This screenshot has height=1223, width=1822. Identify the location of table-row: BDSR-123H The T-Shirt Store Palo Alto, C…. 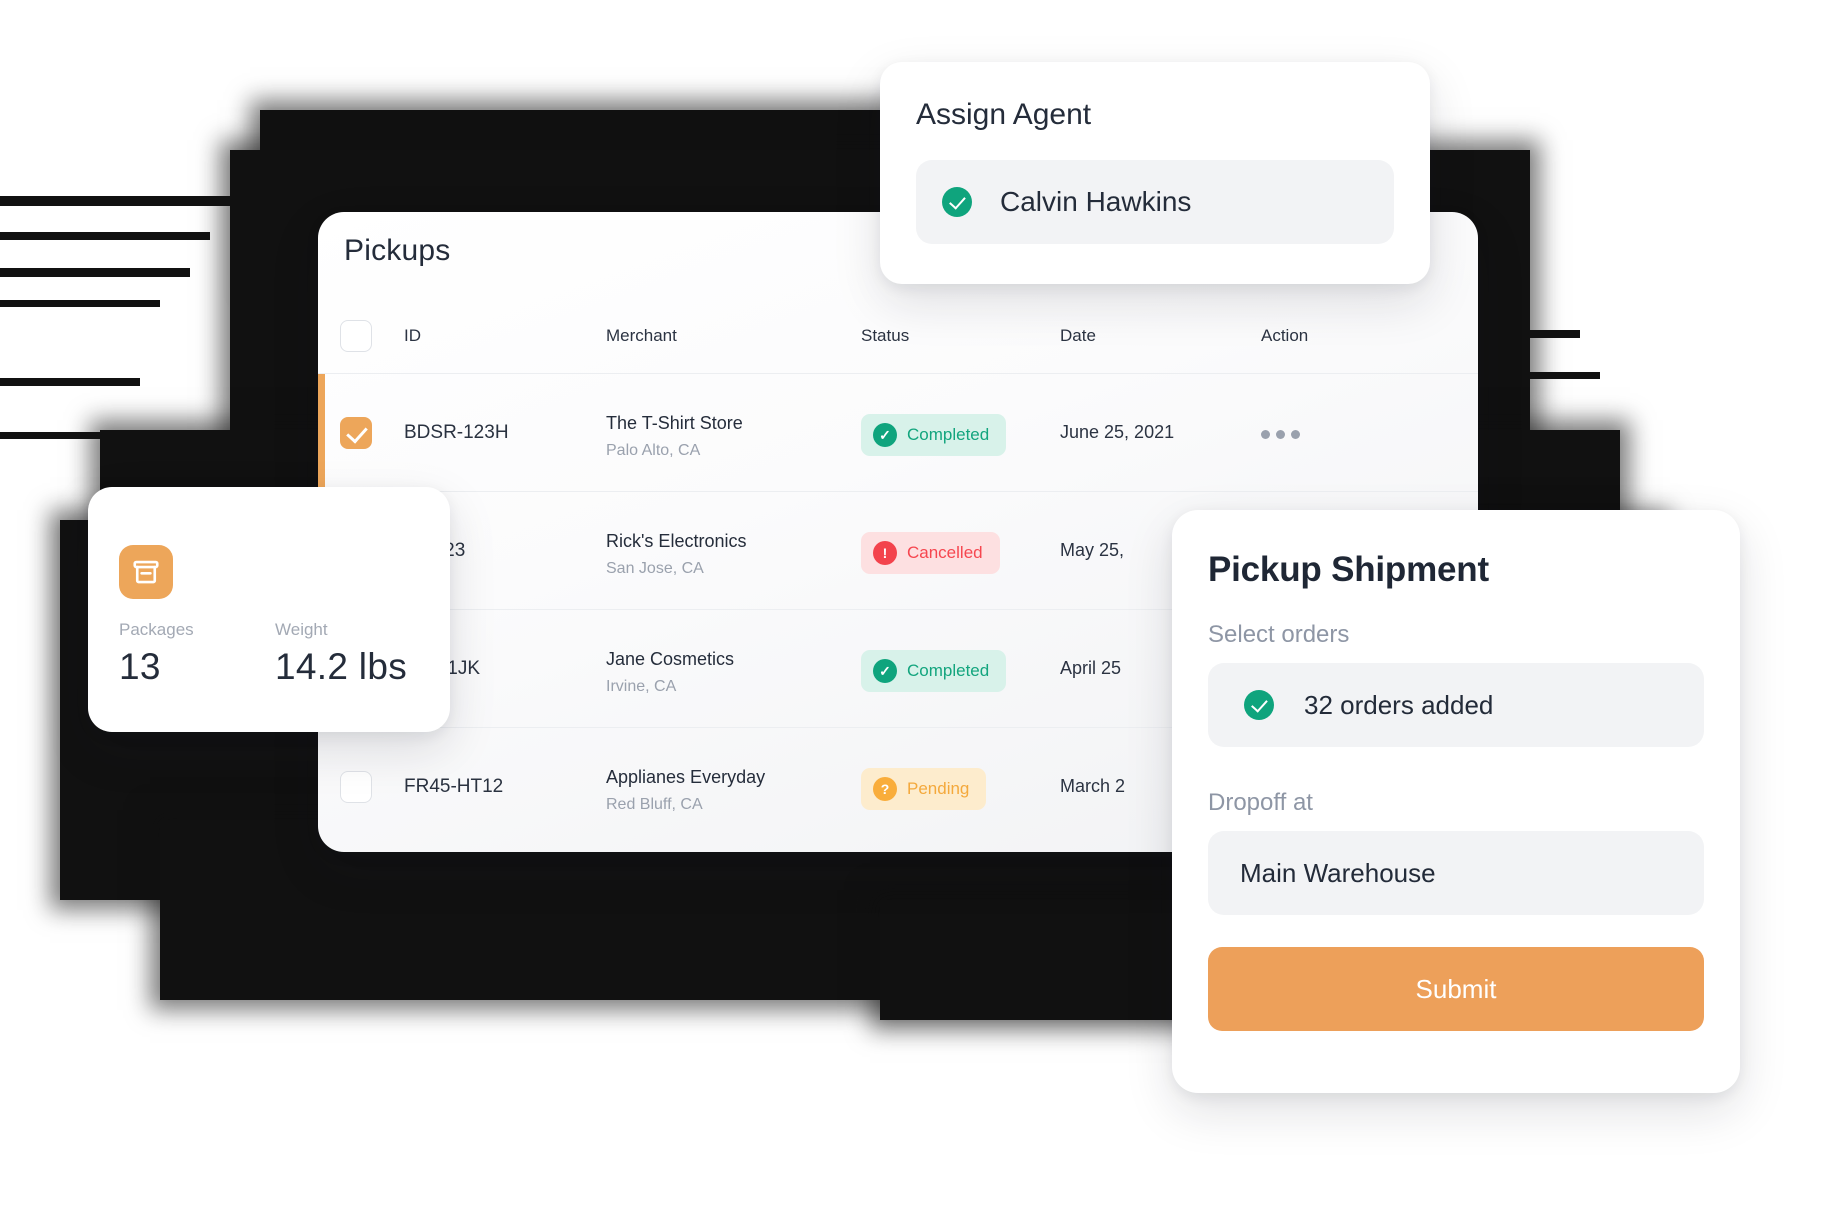
(898, 433).